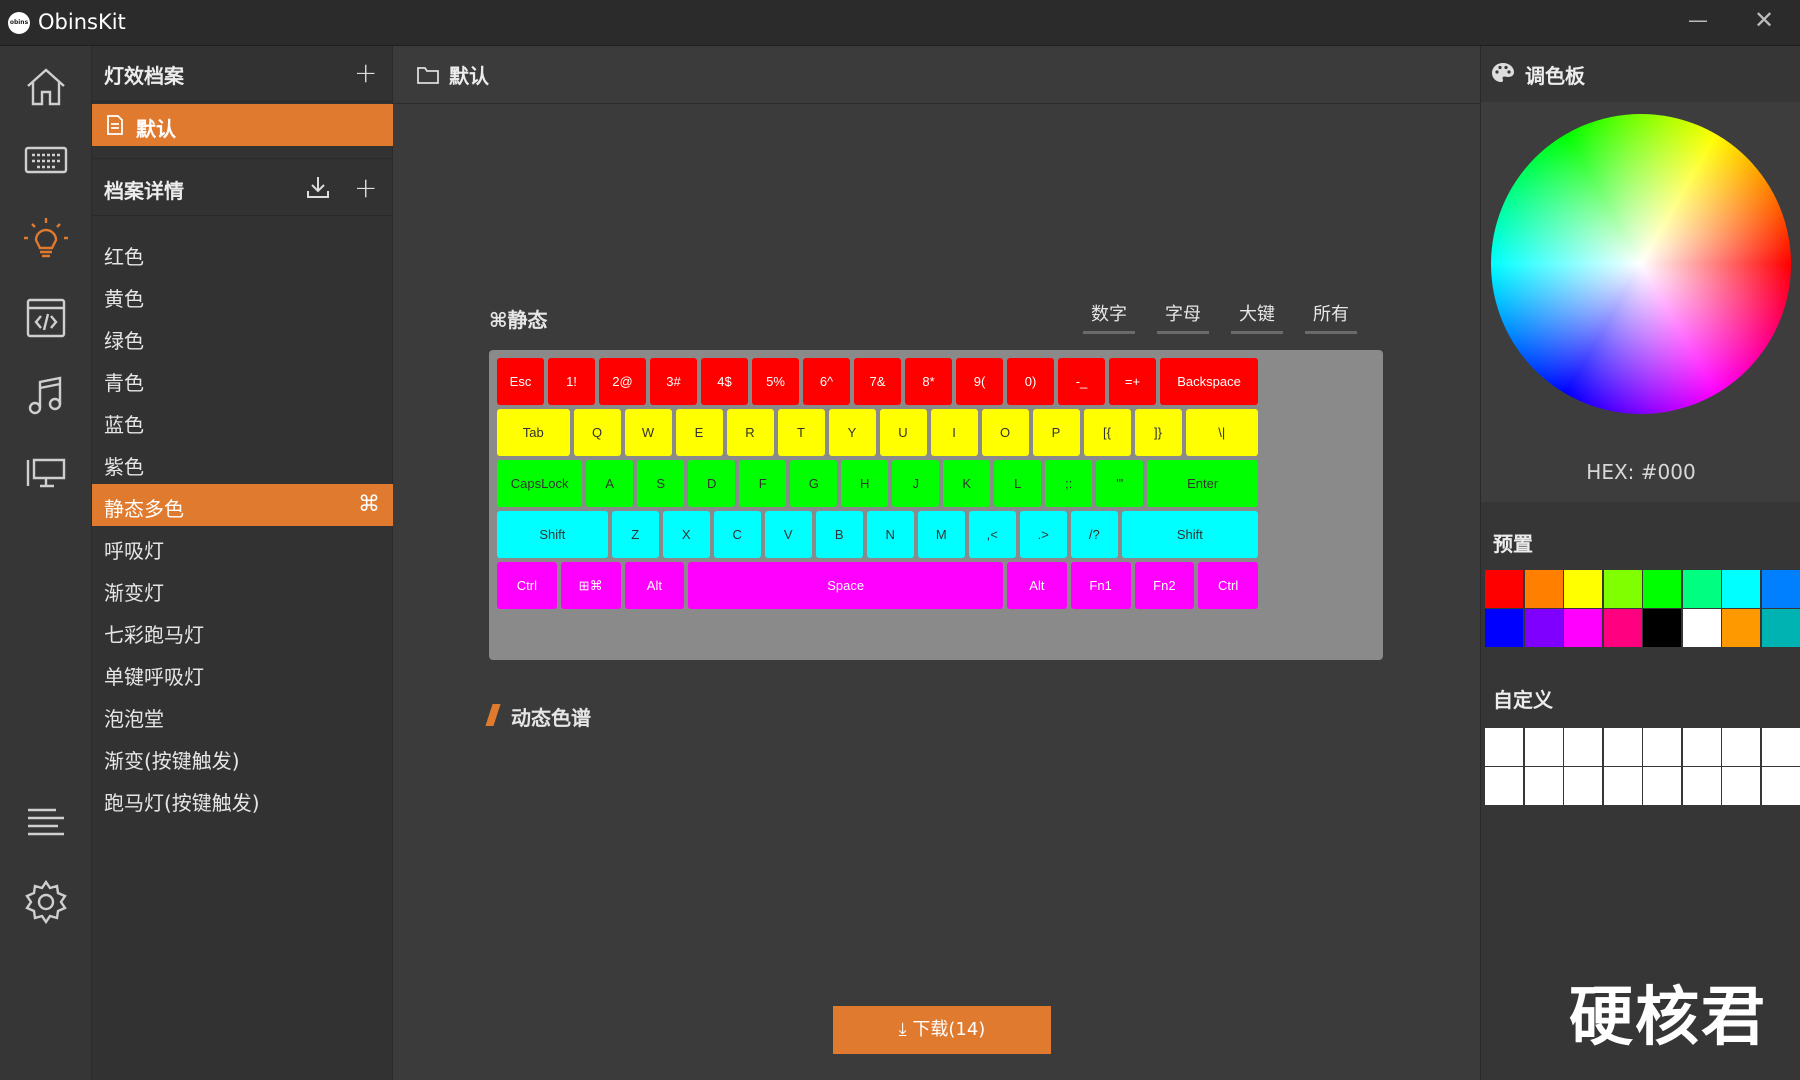  I want to click on key-: ,<, so click(992, 534).